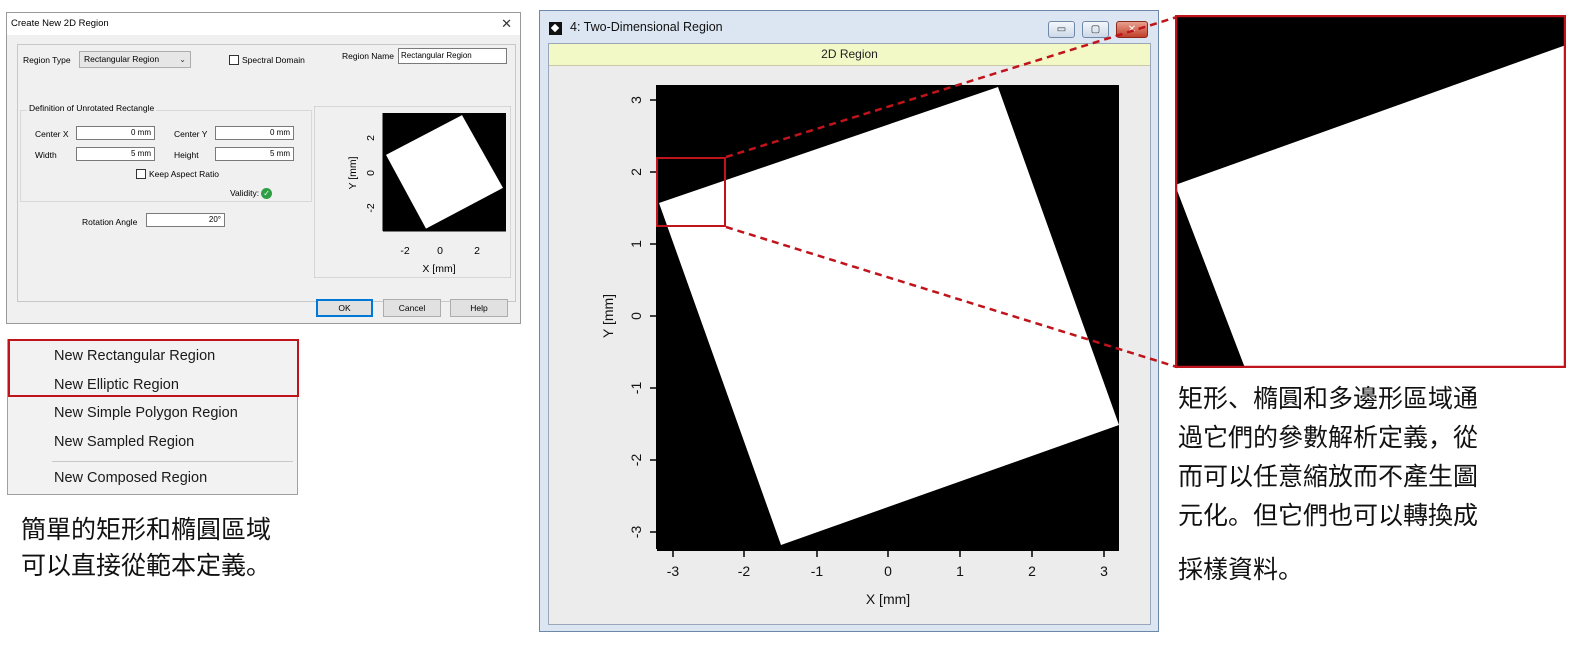 This screenshot has width=1590, height=646. Describe the element at coordinates (1370, 191) in the screenshot. I see `zoomed-inset` at that location.